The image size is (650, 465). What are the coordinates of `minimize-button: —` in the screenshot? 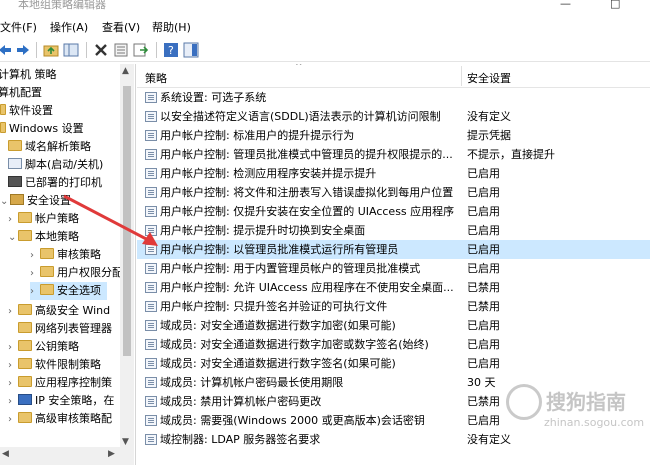 It's located at (565, 5).